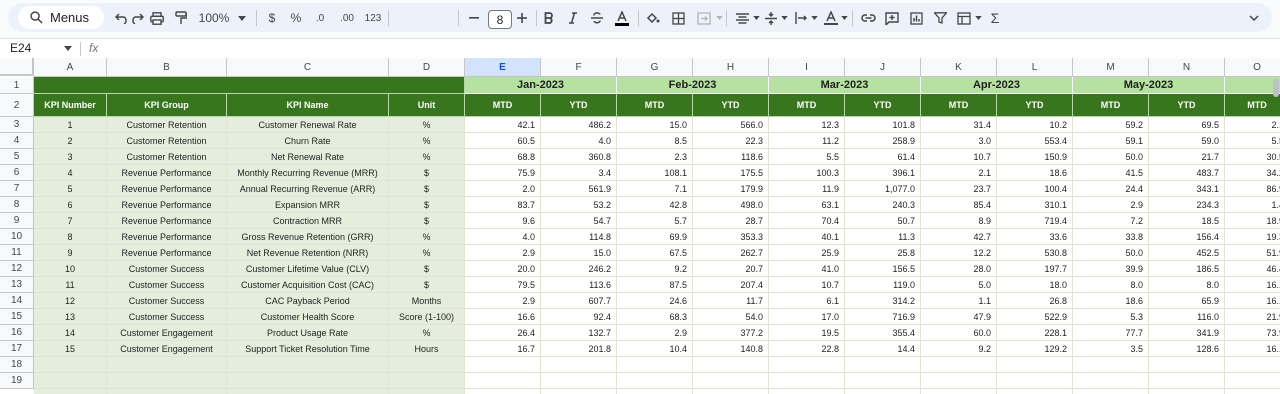 The image size is (1280, 394). Describe the element at coordinates (347, 18) in the screenshot. I see `increase-decimal-button: .00` at that location.